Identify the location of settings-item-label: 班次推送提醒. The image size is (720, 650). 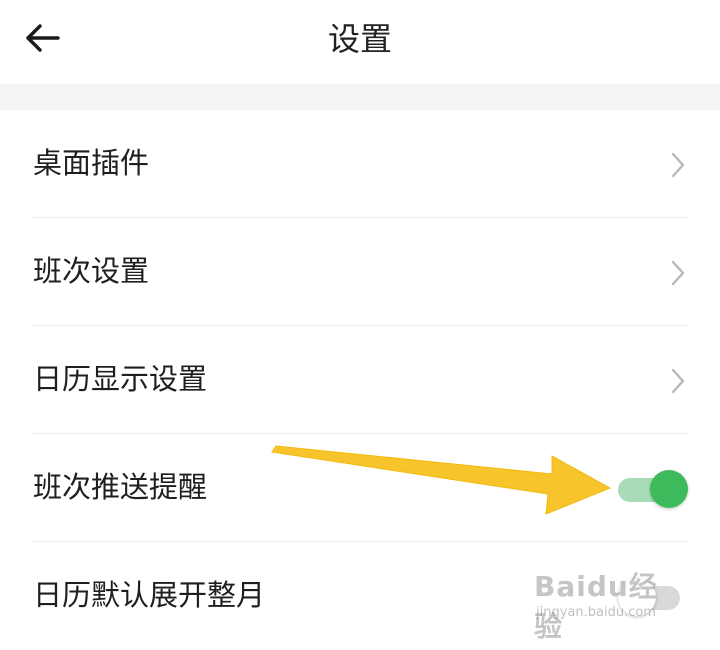
(120, 487).